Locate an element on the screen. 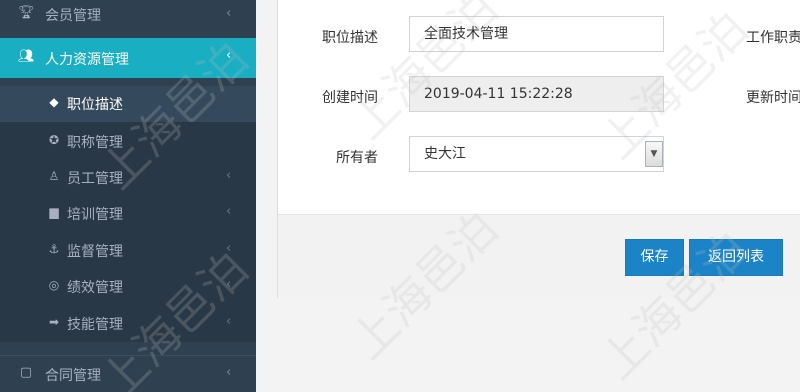  sidebar-item-label: 会员管理 is located at coordinates (73, 16).